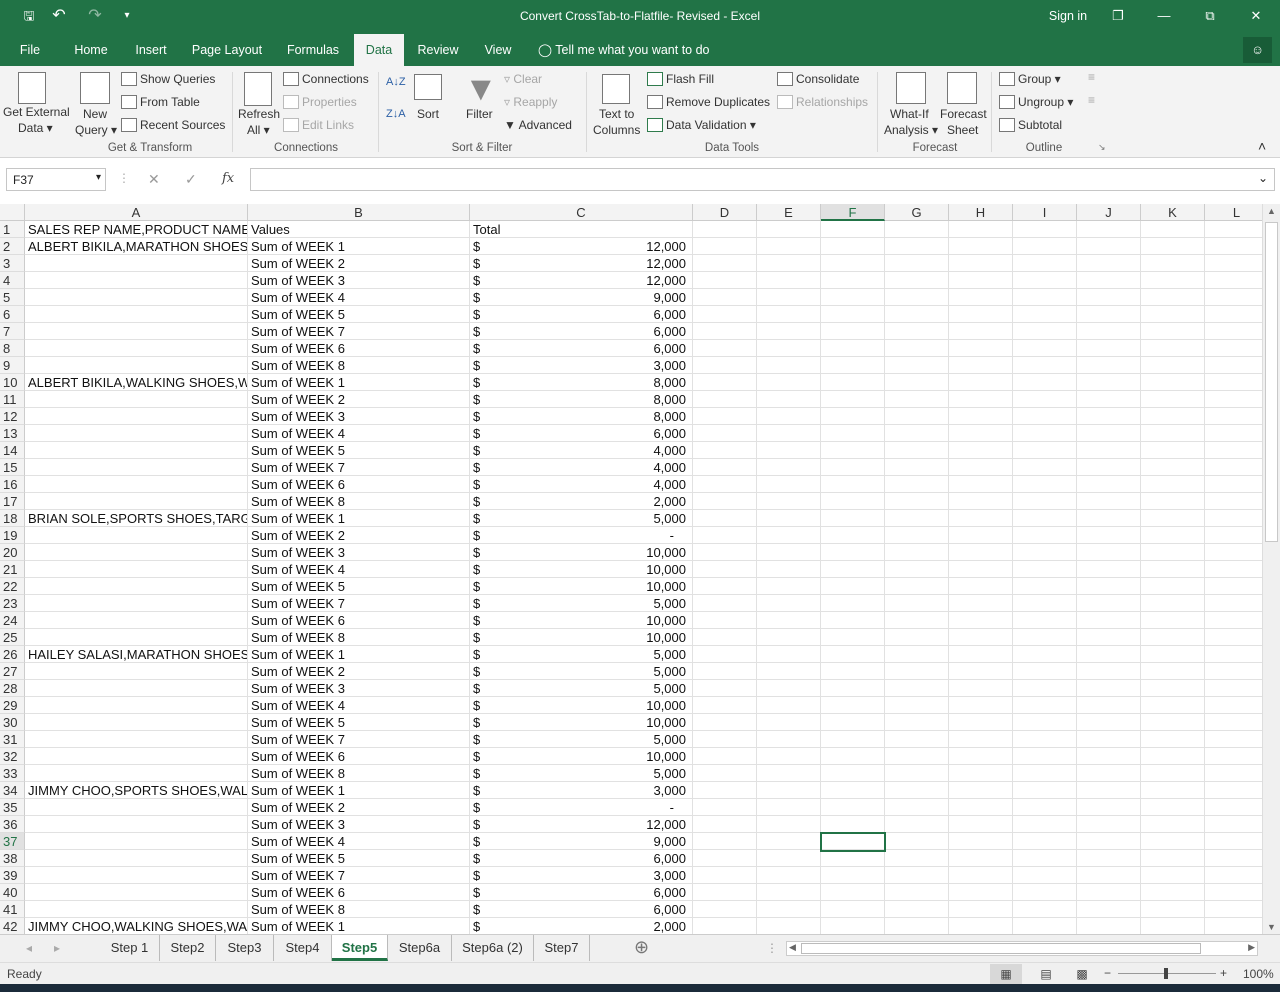  I want to click on save-icon: 🖫, so click(29, 16).